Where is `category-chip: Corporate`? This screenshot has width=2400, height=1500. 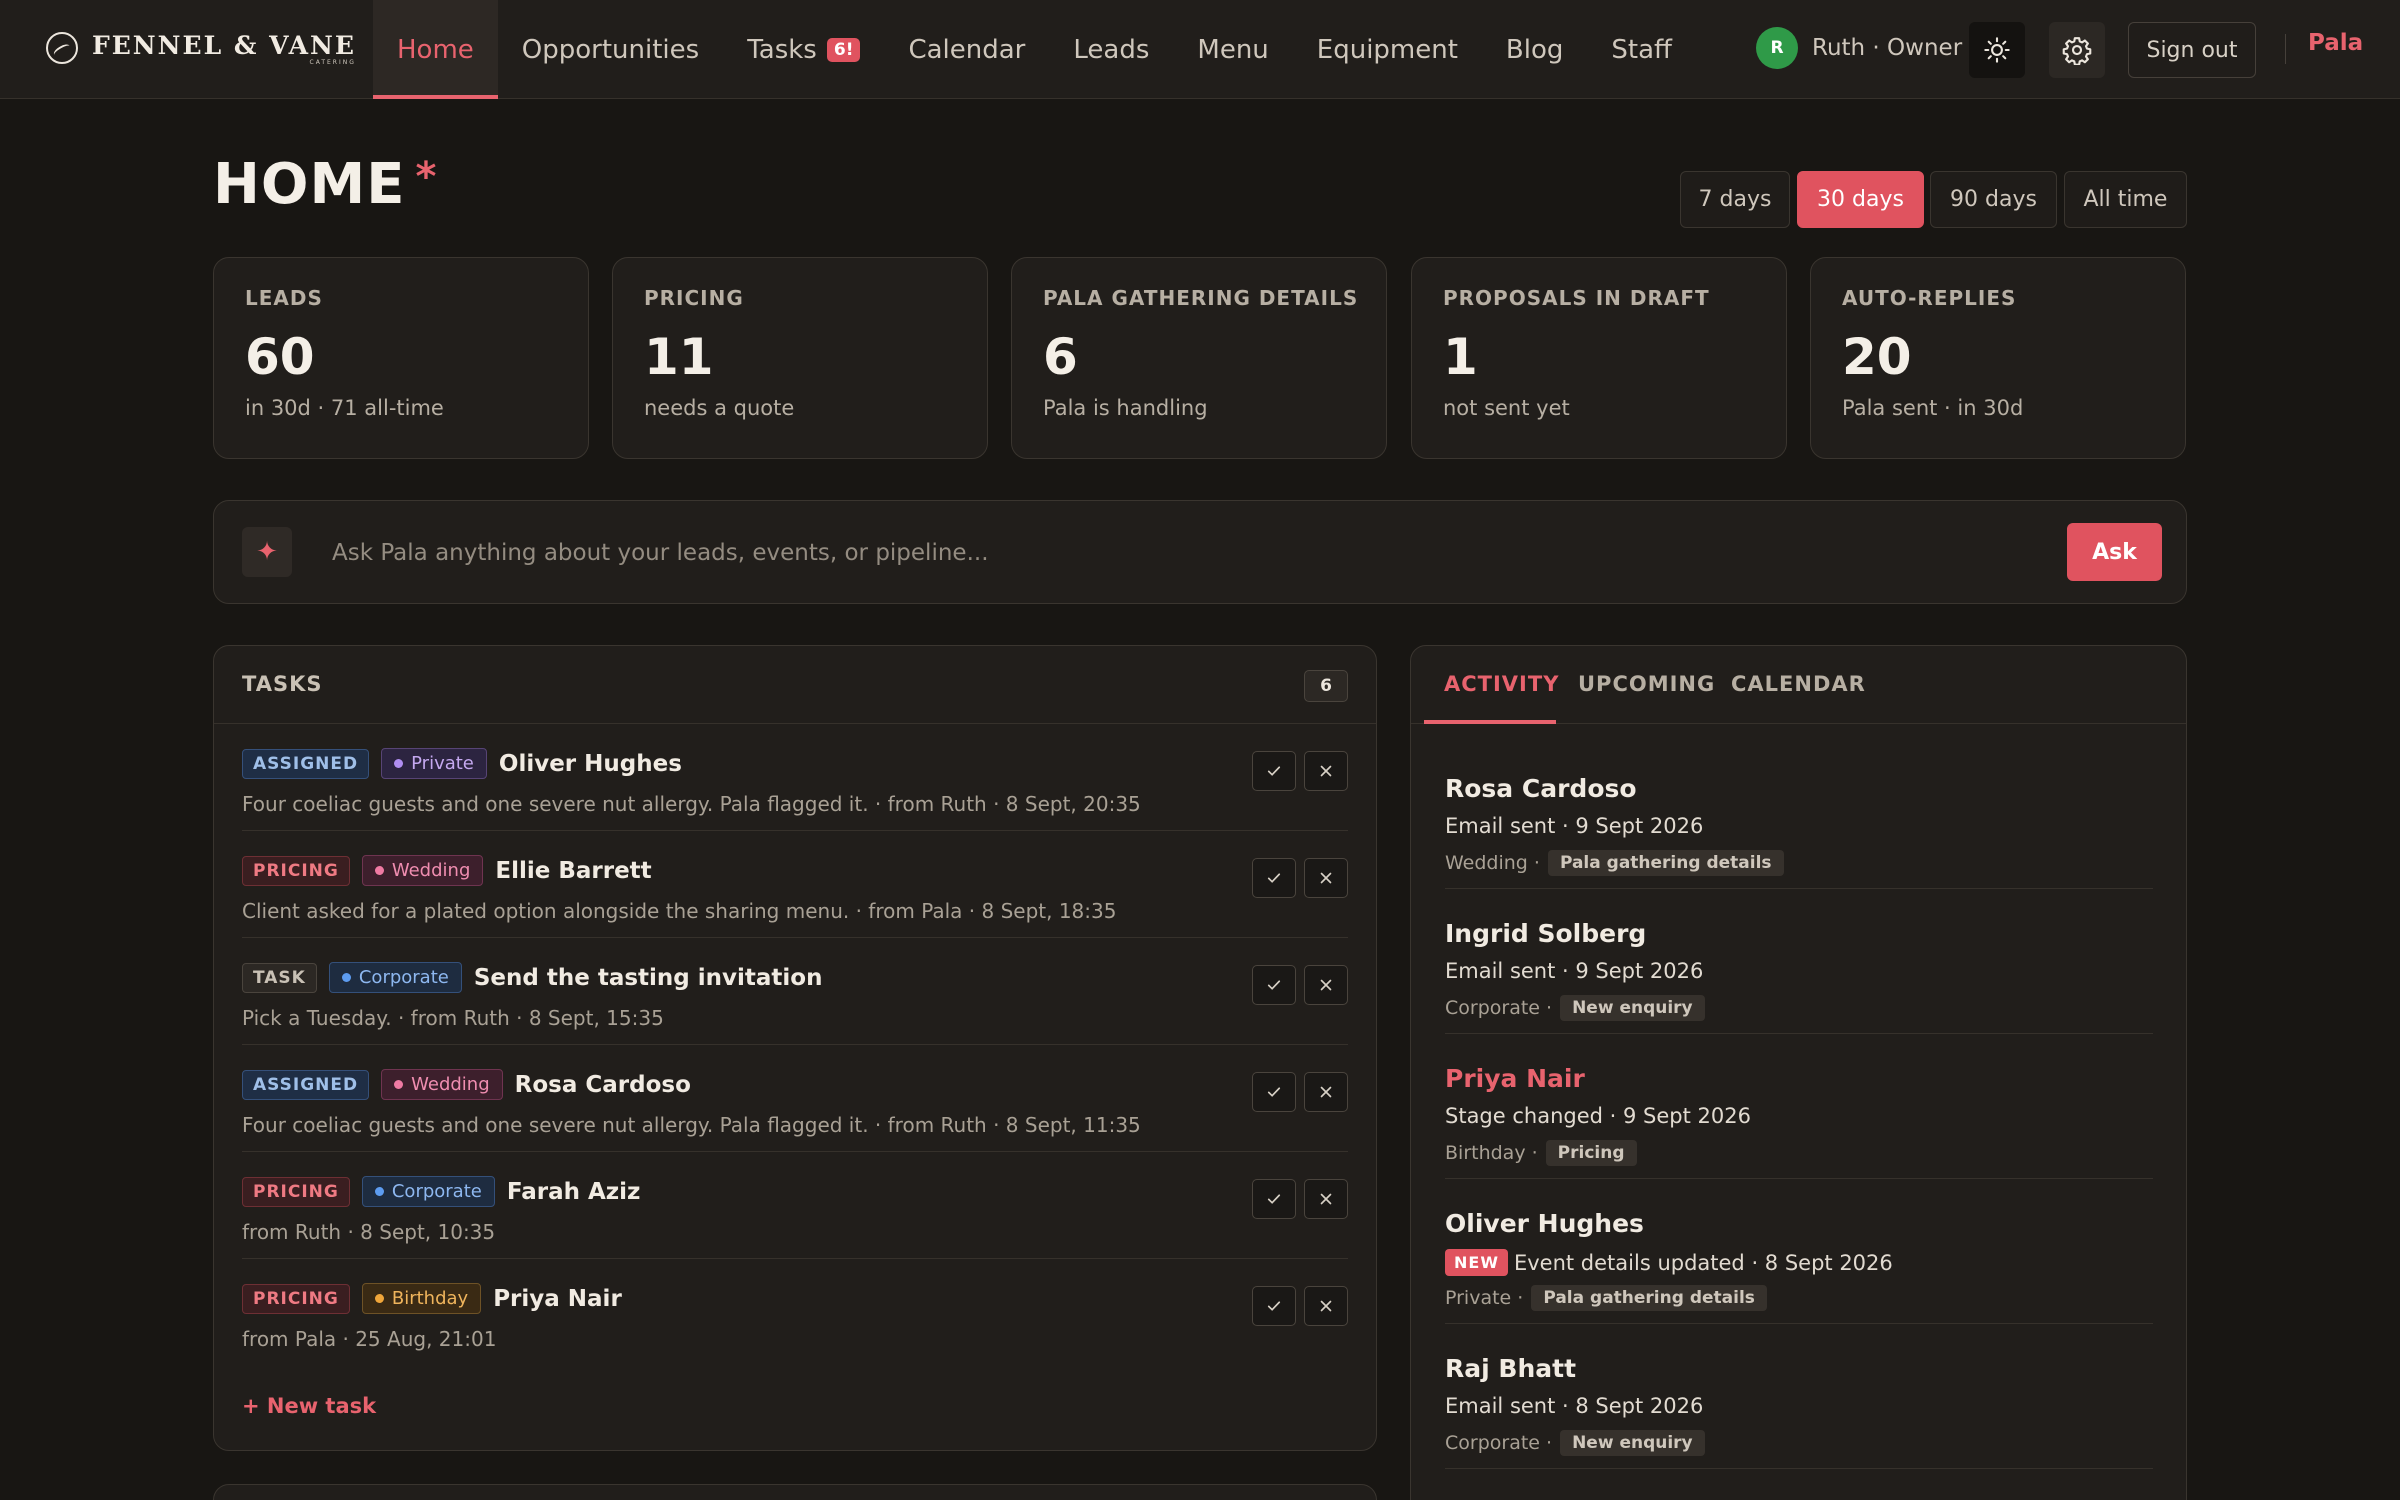 category-chip: Corporate is located at coordinates (428, 1191).